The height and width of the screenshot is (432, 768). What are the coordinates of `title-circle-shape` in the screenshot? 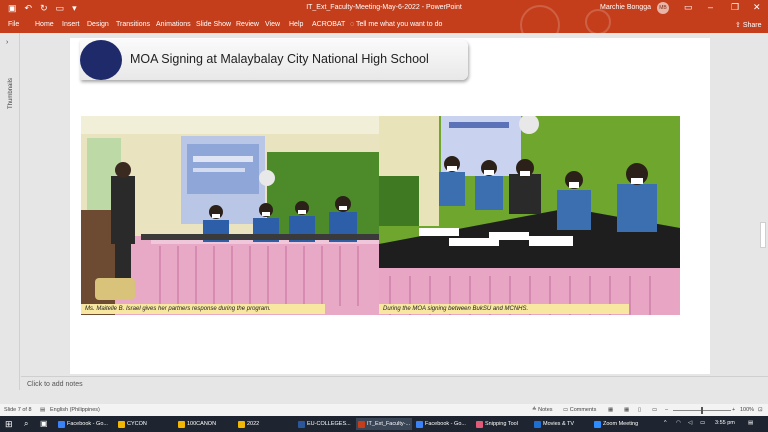 It's located at (101, 60).